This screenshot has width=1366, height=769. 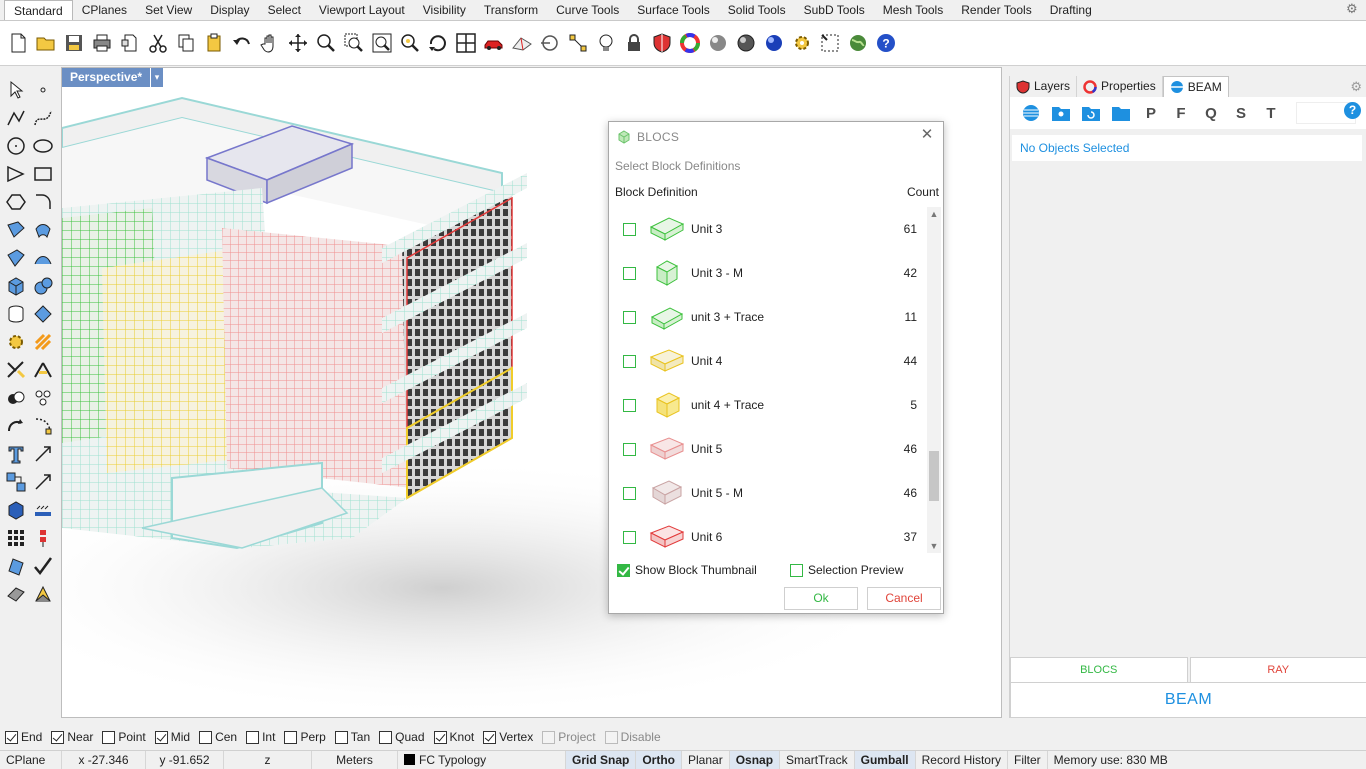 I want to click on osnap-cen: Cen, so click(x=218, y=737).